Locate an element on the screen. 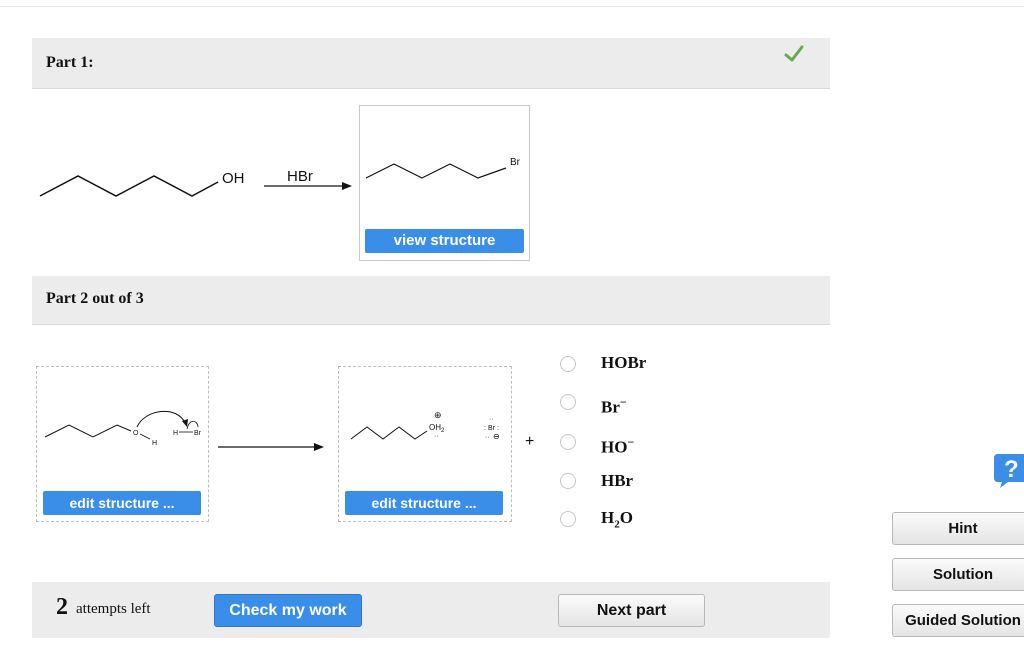 The image size is (1024, 649). option-label-hbr: HBr is located at coordinates (617, 481).